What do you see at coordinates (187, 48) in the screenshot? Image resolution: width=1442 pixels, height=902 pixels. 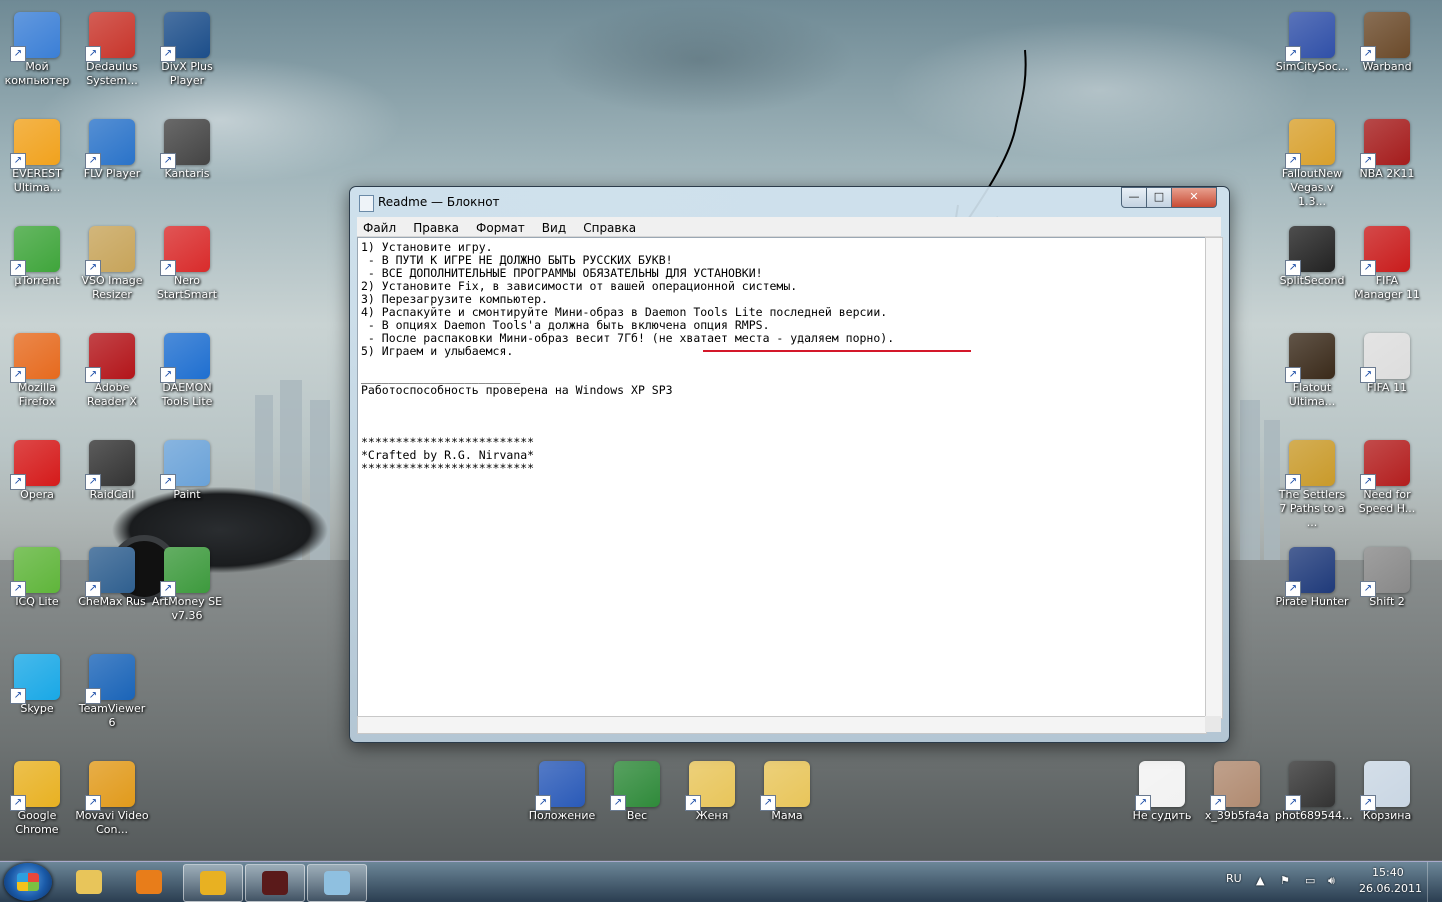 I see `desktop-shortcut: ↗ DivX Plus Player` at bounding box center [187, 48].